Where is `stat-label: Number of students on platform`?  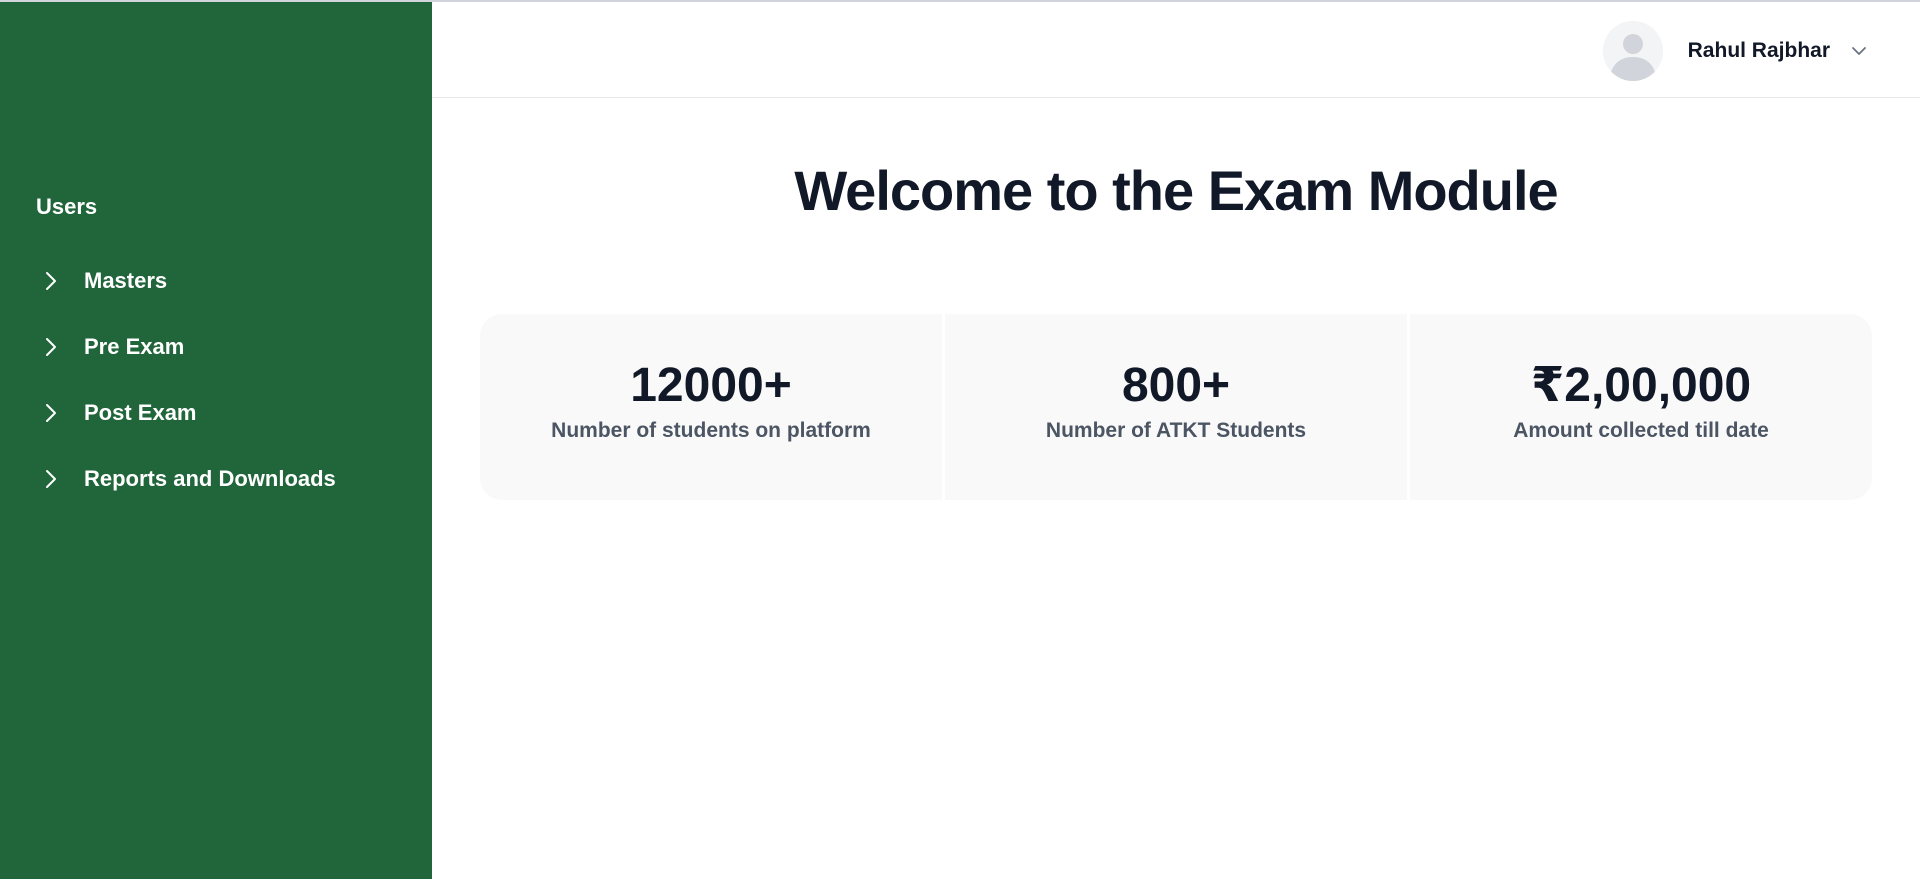
stat-label: Number of students on platform is located at coordinates (711, 430).